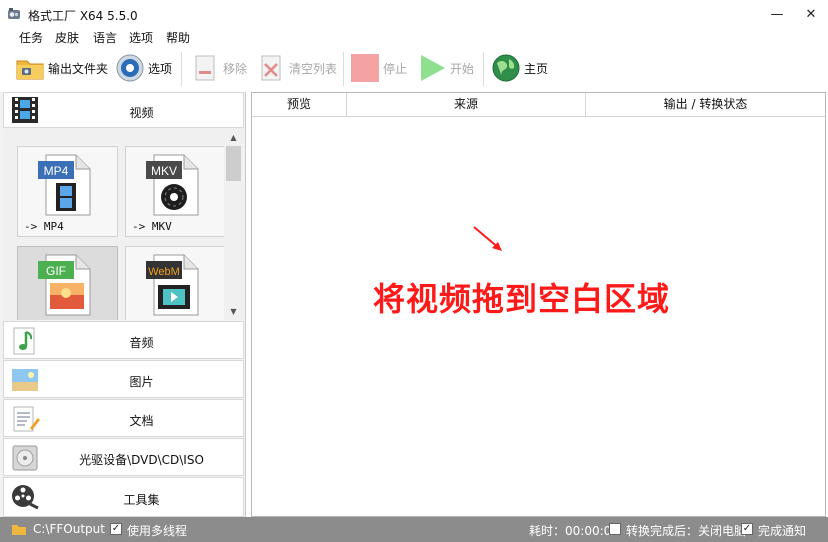 The height and width of the screenshot is (542, 828). Describe the element at coordinates (123, 418) in the screenshot. I see `category-document: 文档` at that location.